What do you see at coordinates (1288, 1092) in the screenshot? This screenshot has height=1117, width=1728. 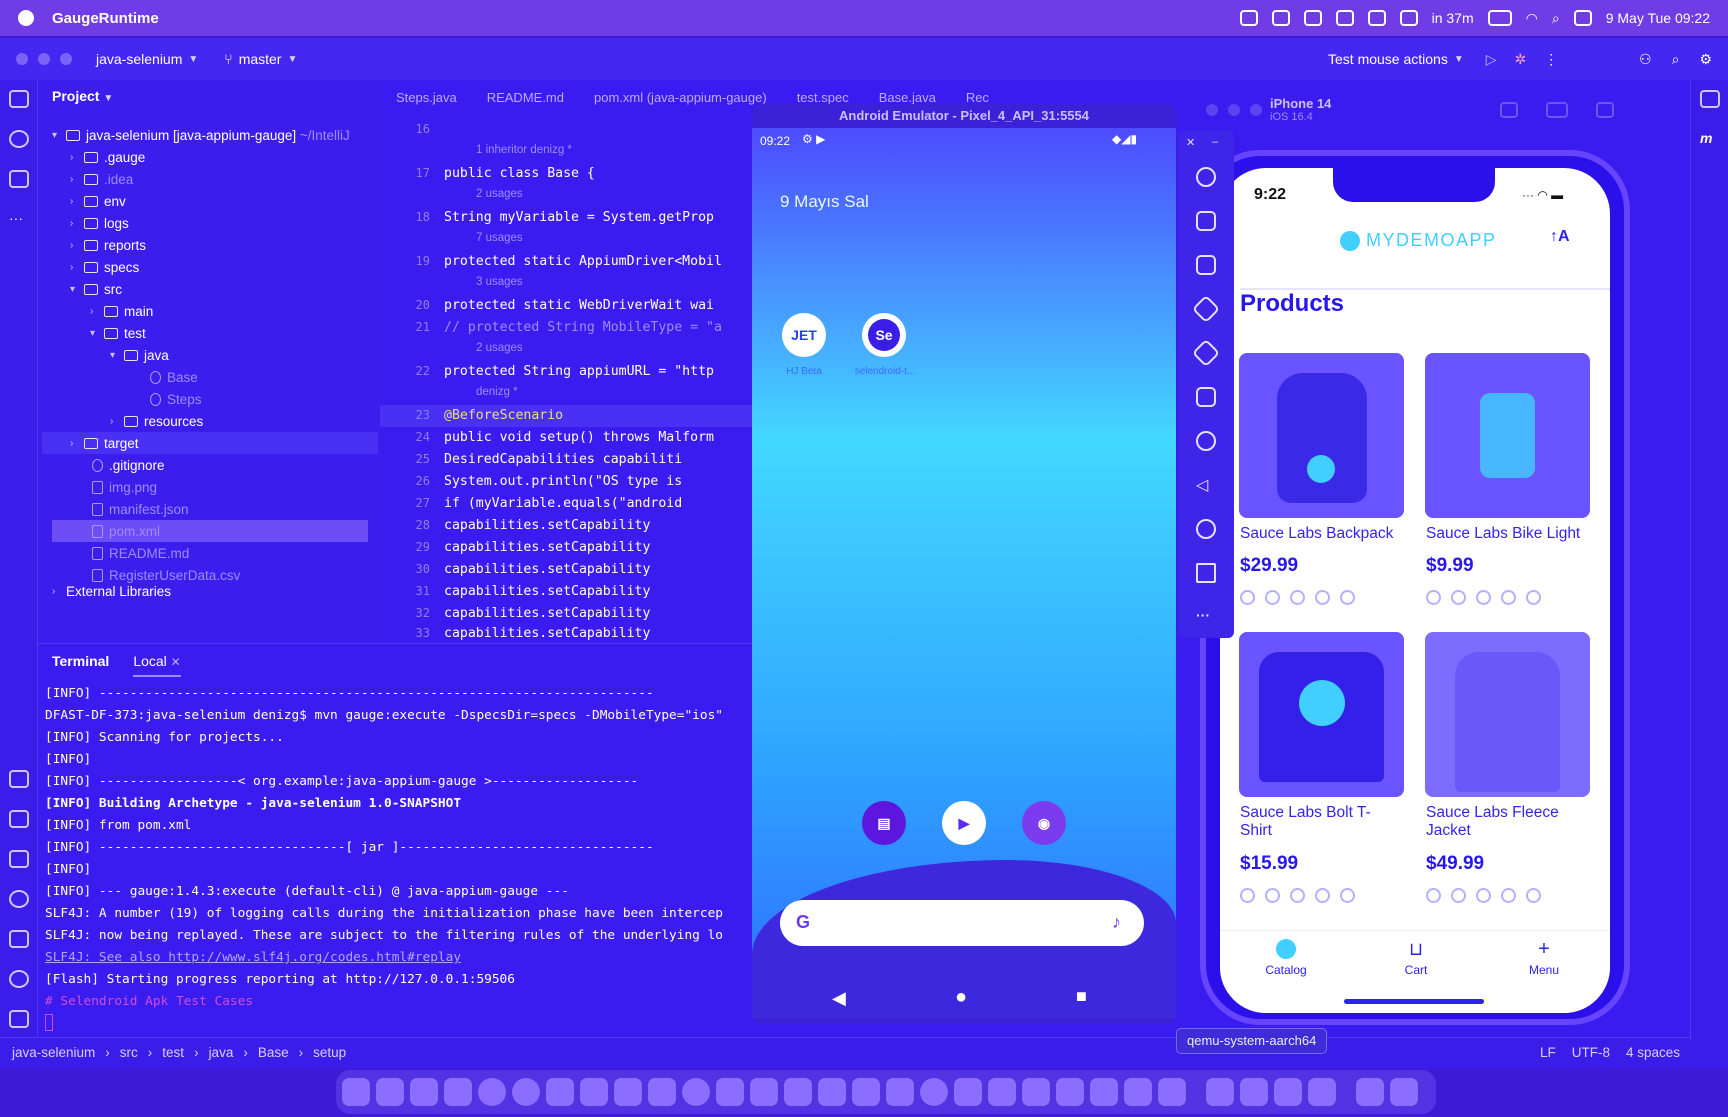 I see `android-studio-icon` at bounding box center [1288, 1092].